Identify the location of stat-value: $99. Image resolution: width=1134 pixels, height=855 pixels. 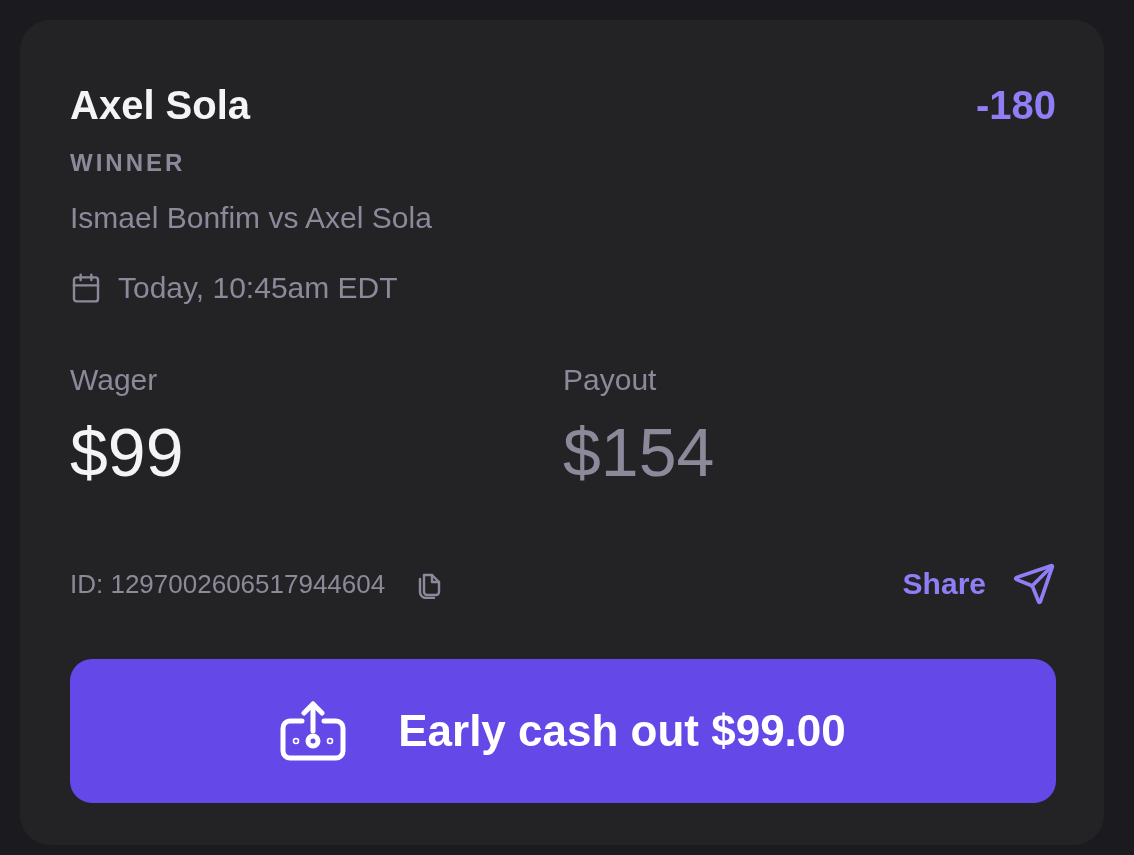
(127, 452).